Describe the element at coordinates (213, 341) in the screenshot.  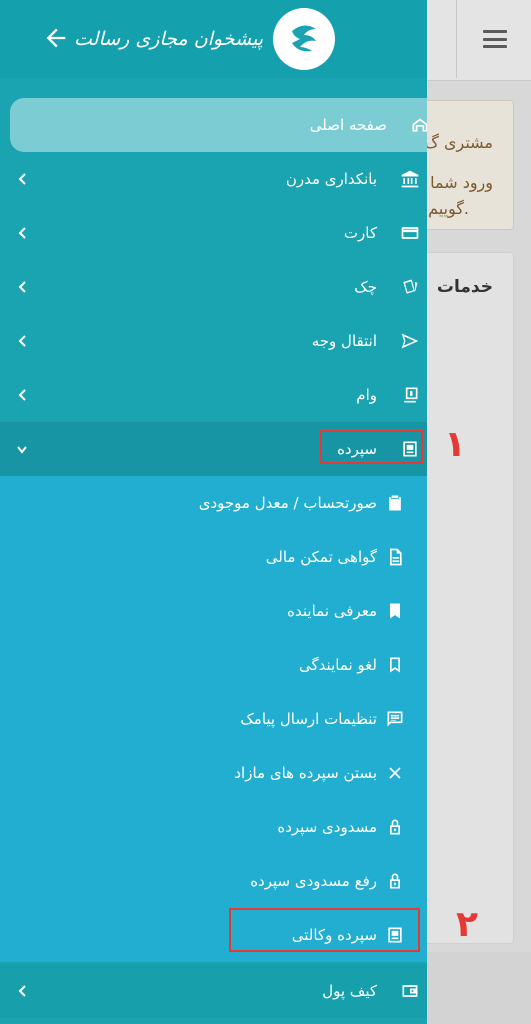
I see `menu-item-transfer: انتقال وجه` at that location.